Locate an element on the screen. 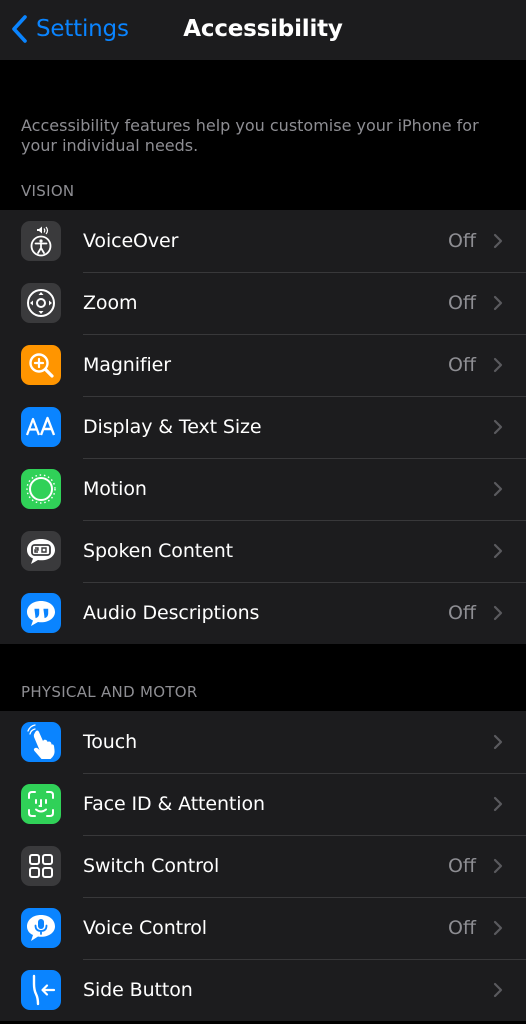  row-label: Audio Descriptions is located at coordinates (171, 613).